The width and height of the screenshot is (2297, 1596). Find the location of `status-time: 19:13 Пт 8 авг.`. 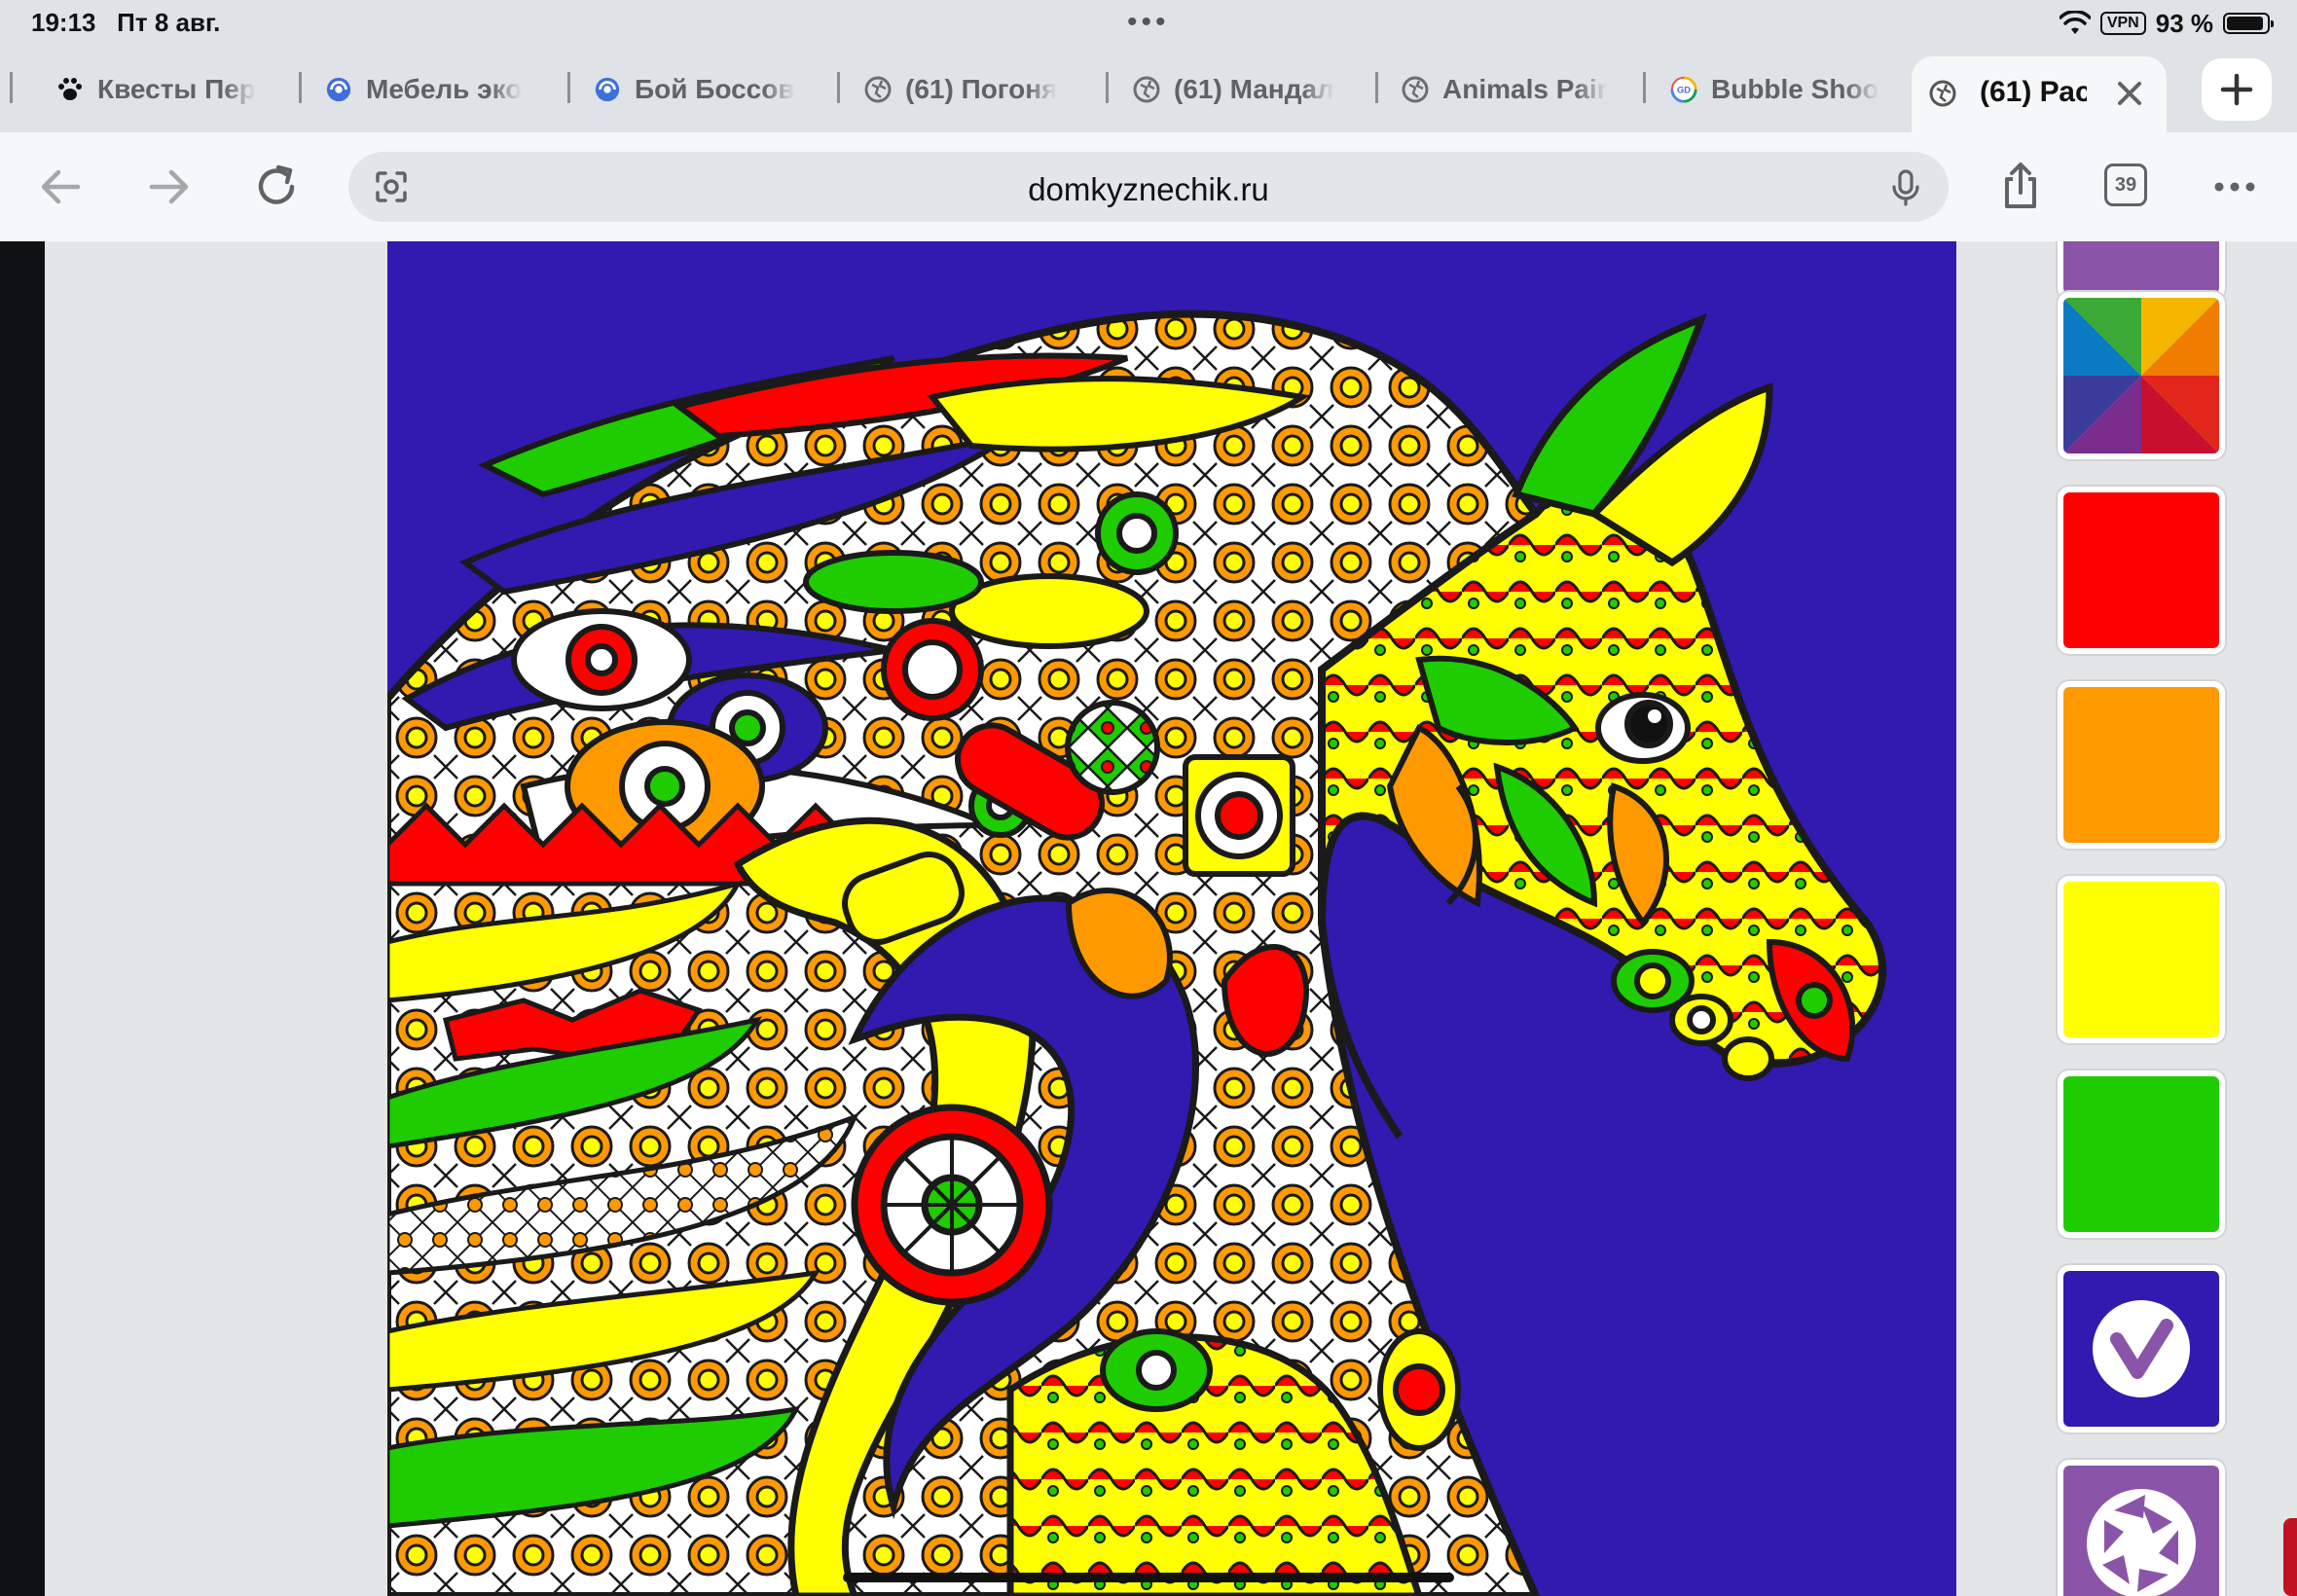

status-time: 19:13 Пт 8 авг. is located at coordinates (126, 22).